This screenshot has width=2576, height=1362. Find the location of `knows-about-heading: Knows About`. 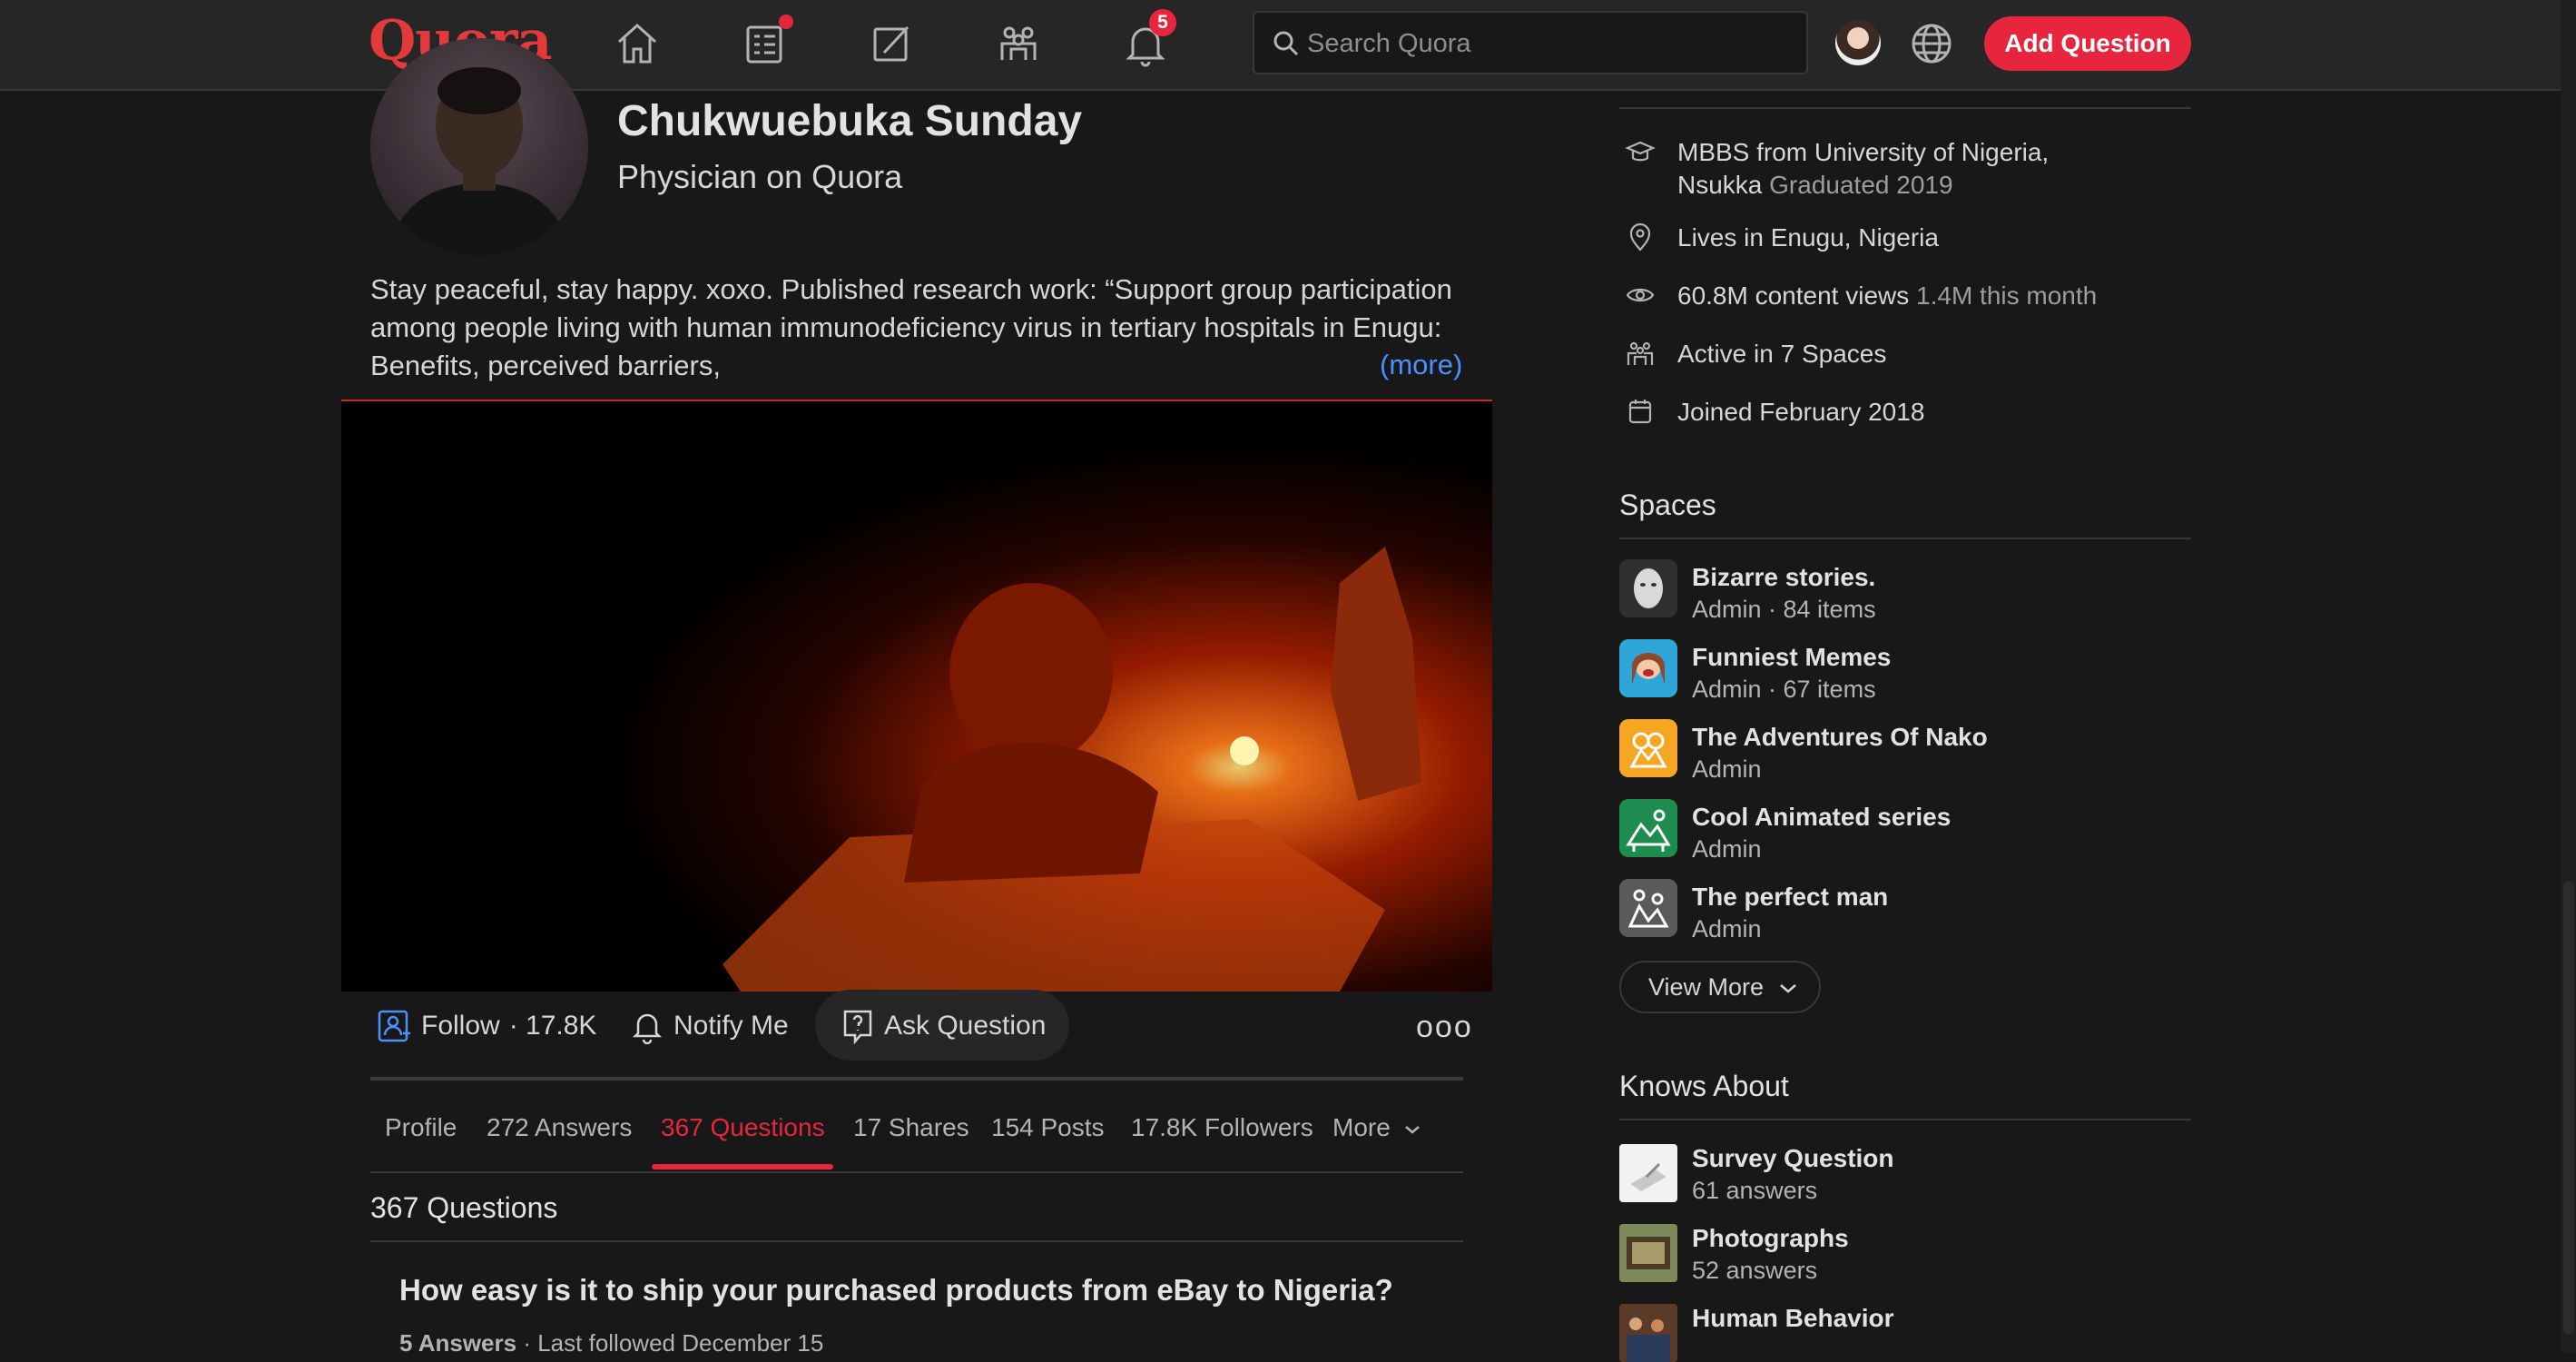

knows-about-heading: Knows About is located at coordinates (1704, 1086).